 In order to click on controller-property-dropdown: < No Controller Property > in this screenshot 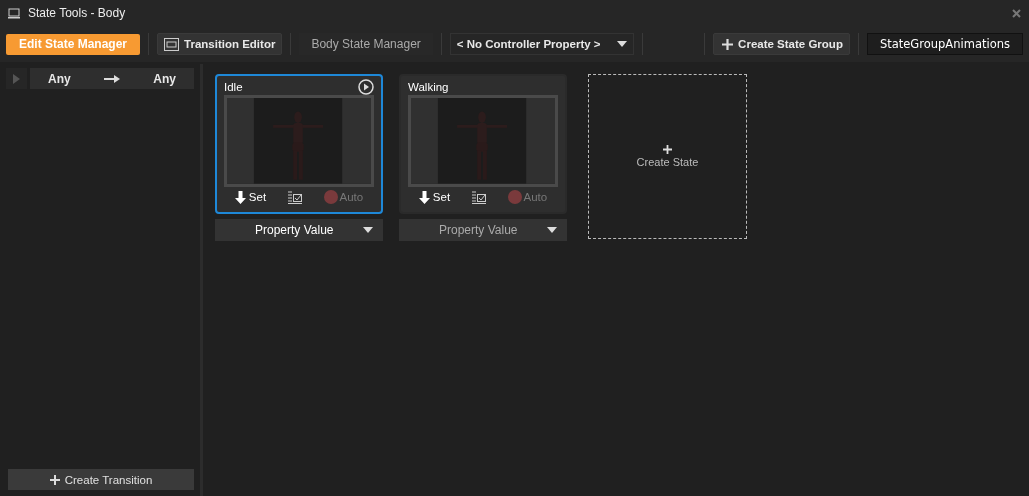, I will do `click(541, 44)`.